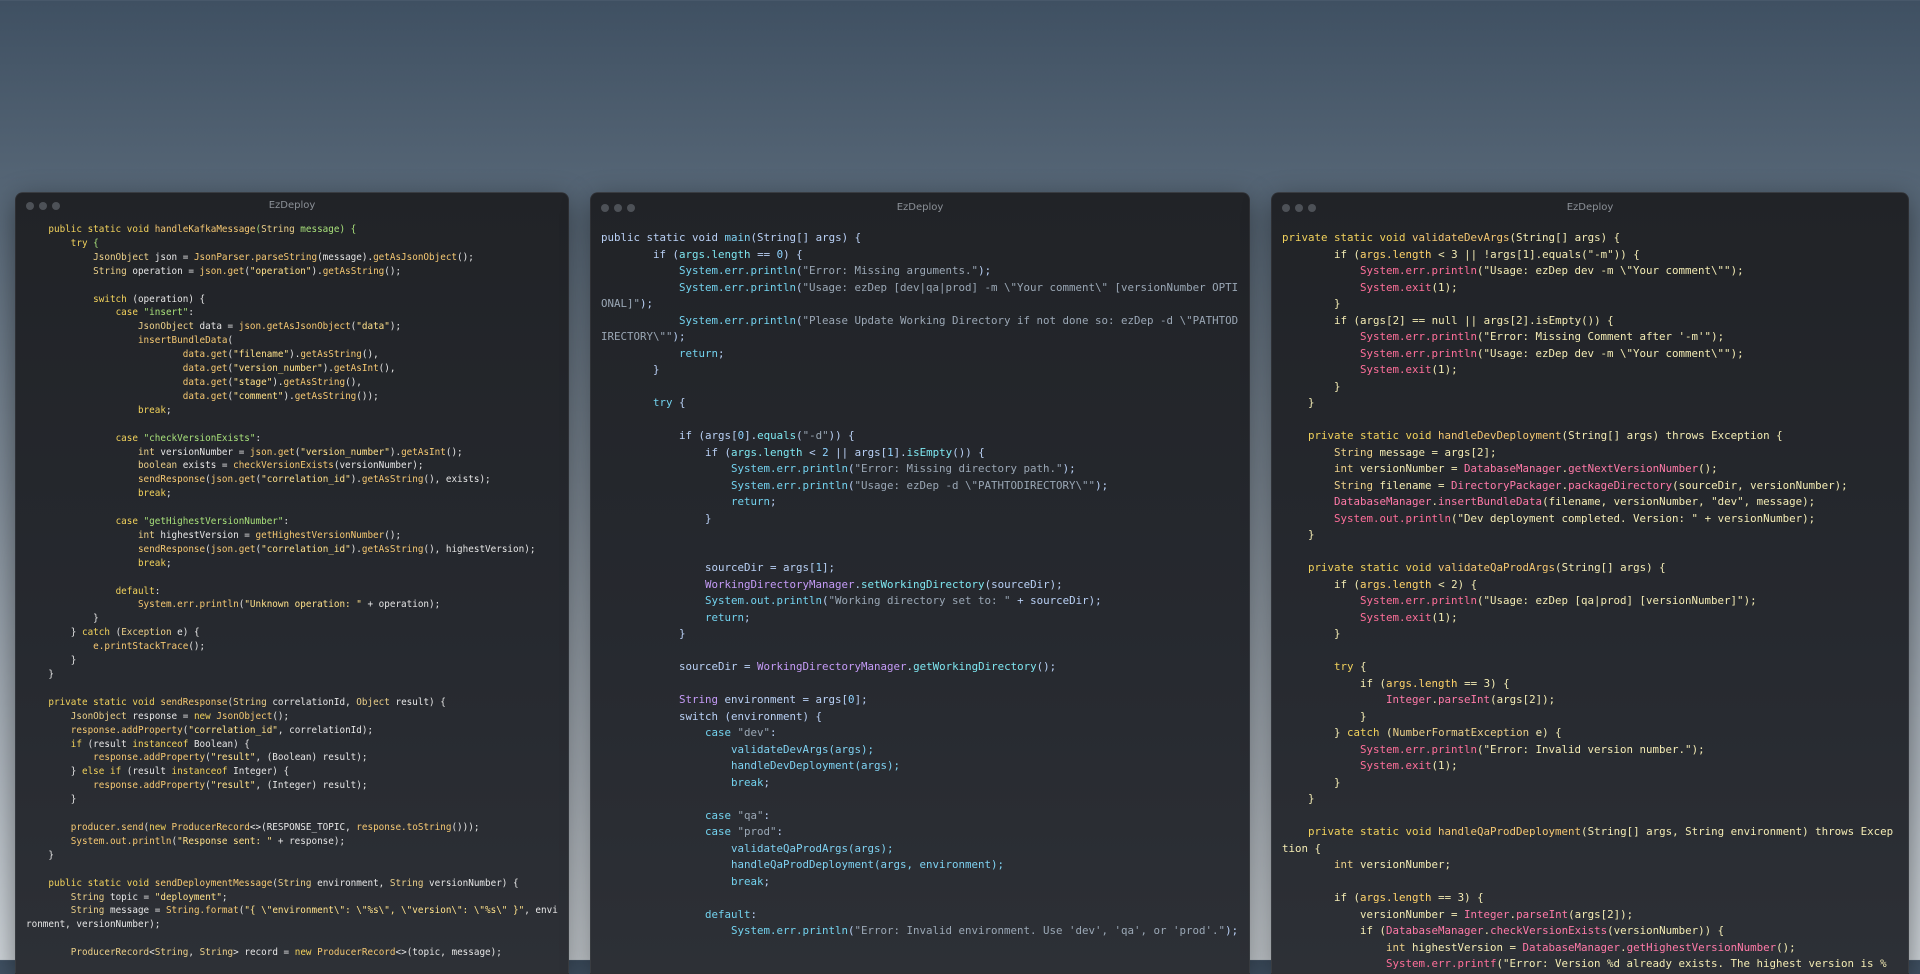 The width and height of the screenshot is (1920, 974). I want to click on code-token: )) {, so click(842, 435).